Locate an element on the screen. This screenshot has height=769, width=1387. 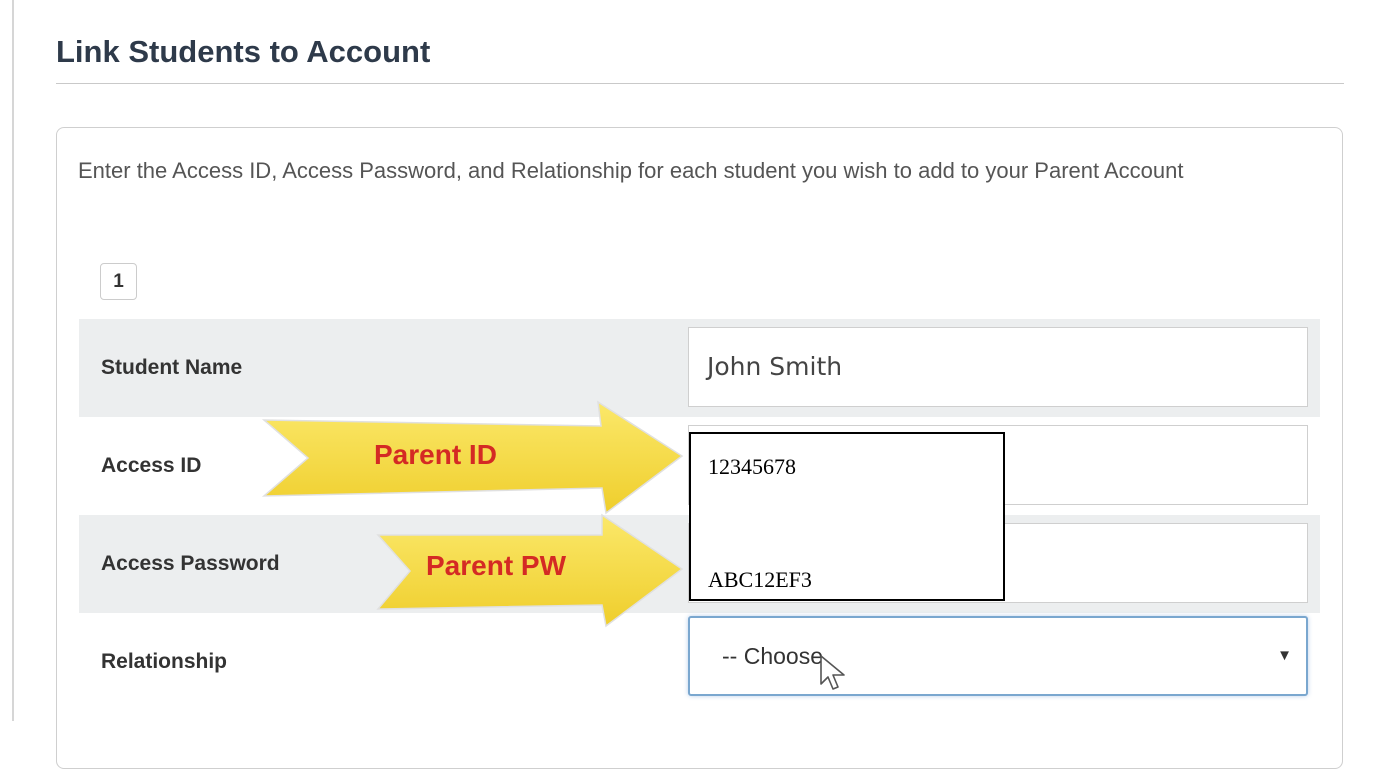
access-id-label: Access ID is located at coordinates (151, 465).